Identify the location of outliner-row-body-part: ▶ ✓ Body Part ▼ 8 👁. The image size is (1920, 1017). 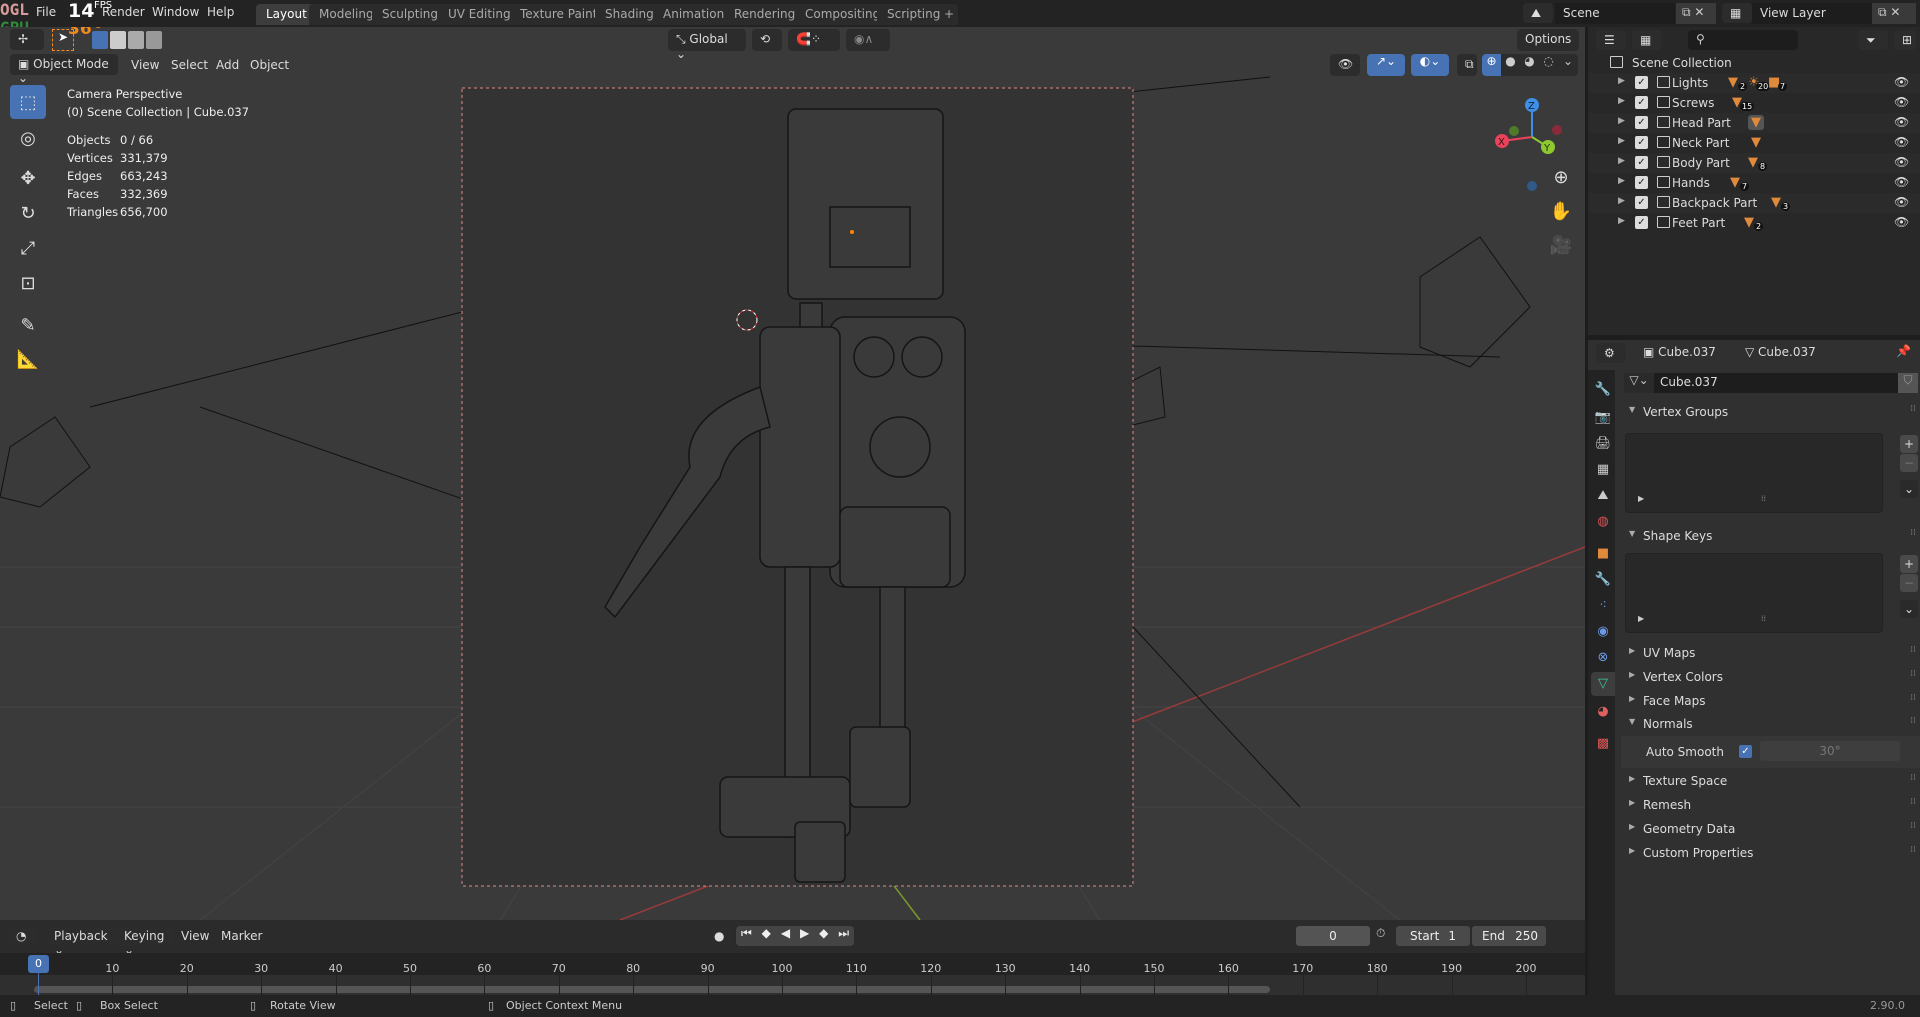
(1754, 163).